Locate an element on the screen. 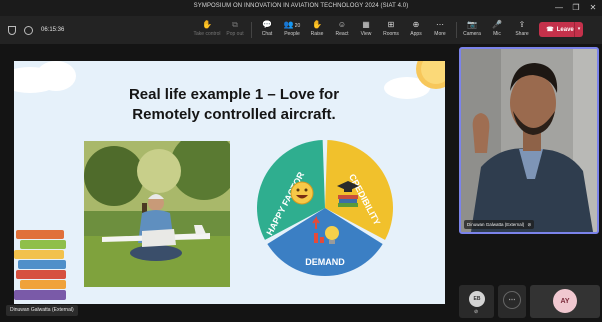  maximize-icon: ❐ is located at coordinates (576, 8).